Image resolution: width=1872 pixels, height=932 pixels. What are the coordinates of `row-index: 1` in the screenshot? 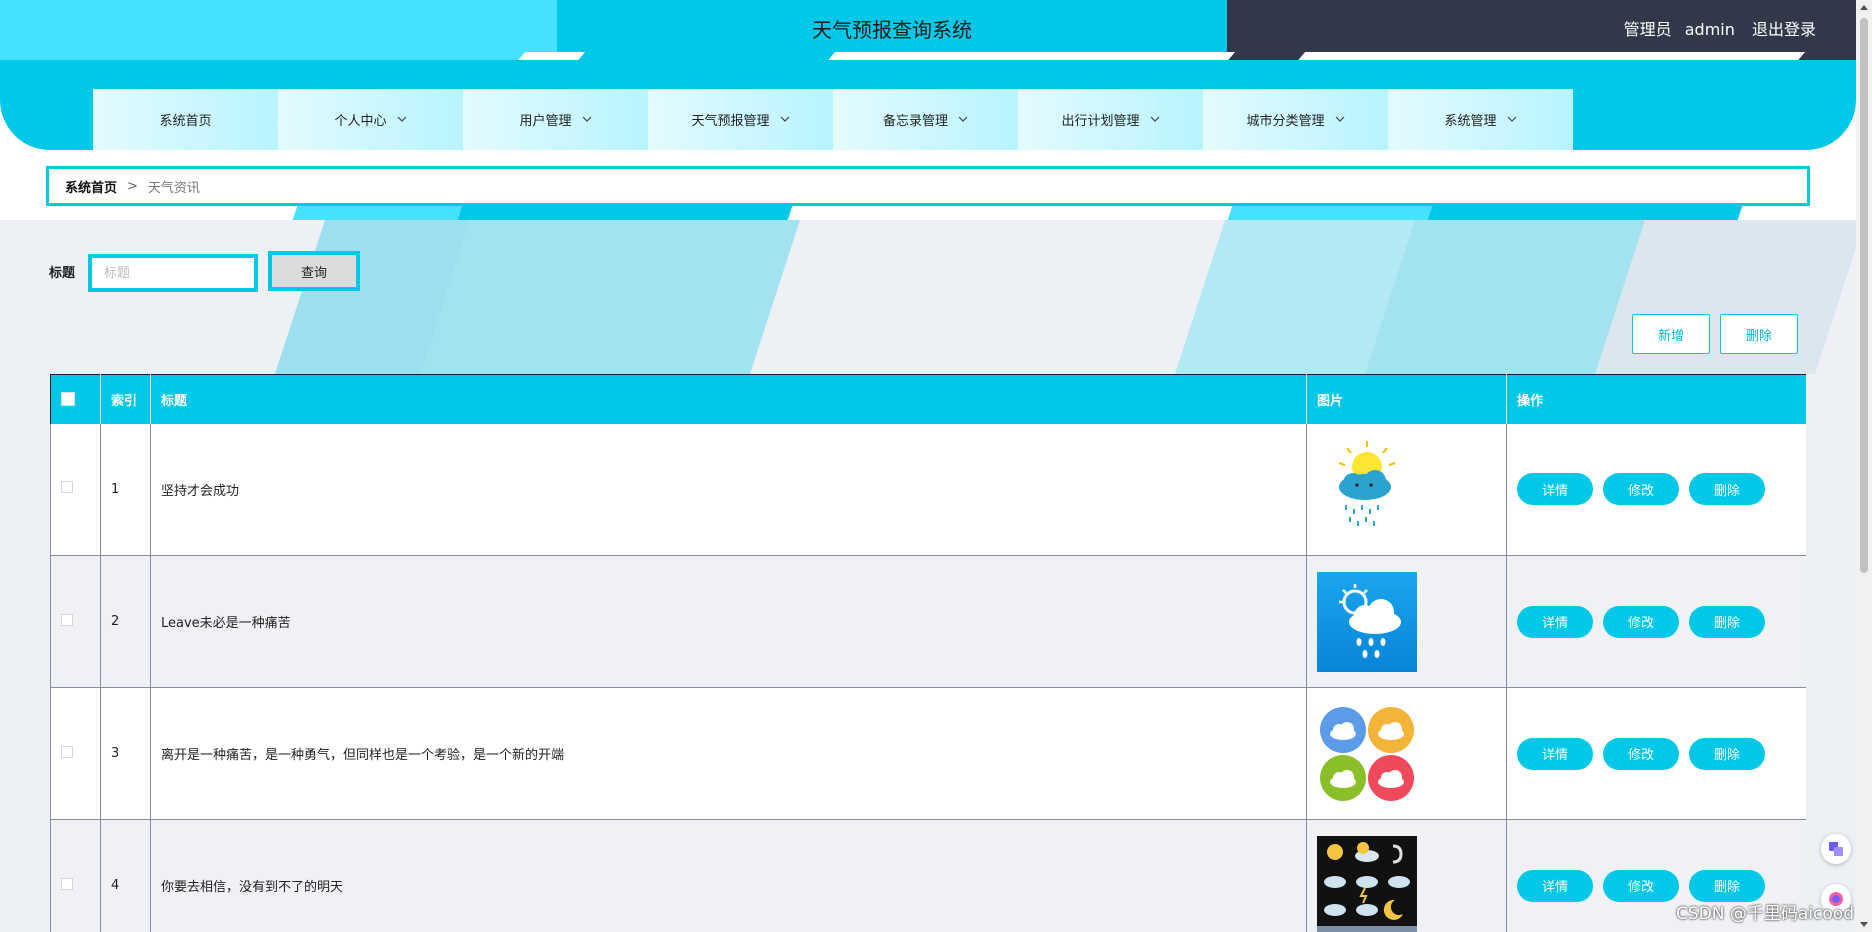 It's located at (125, 489).